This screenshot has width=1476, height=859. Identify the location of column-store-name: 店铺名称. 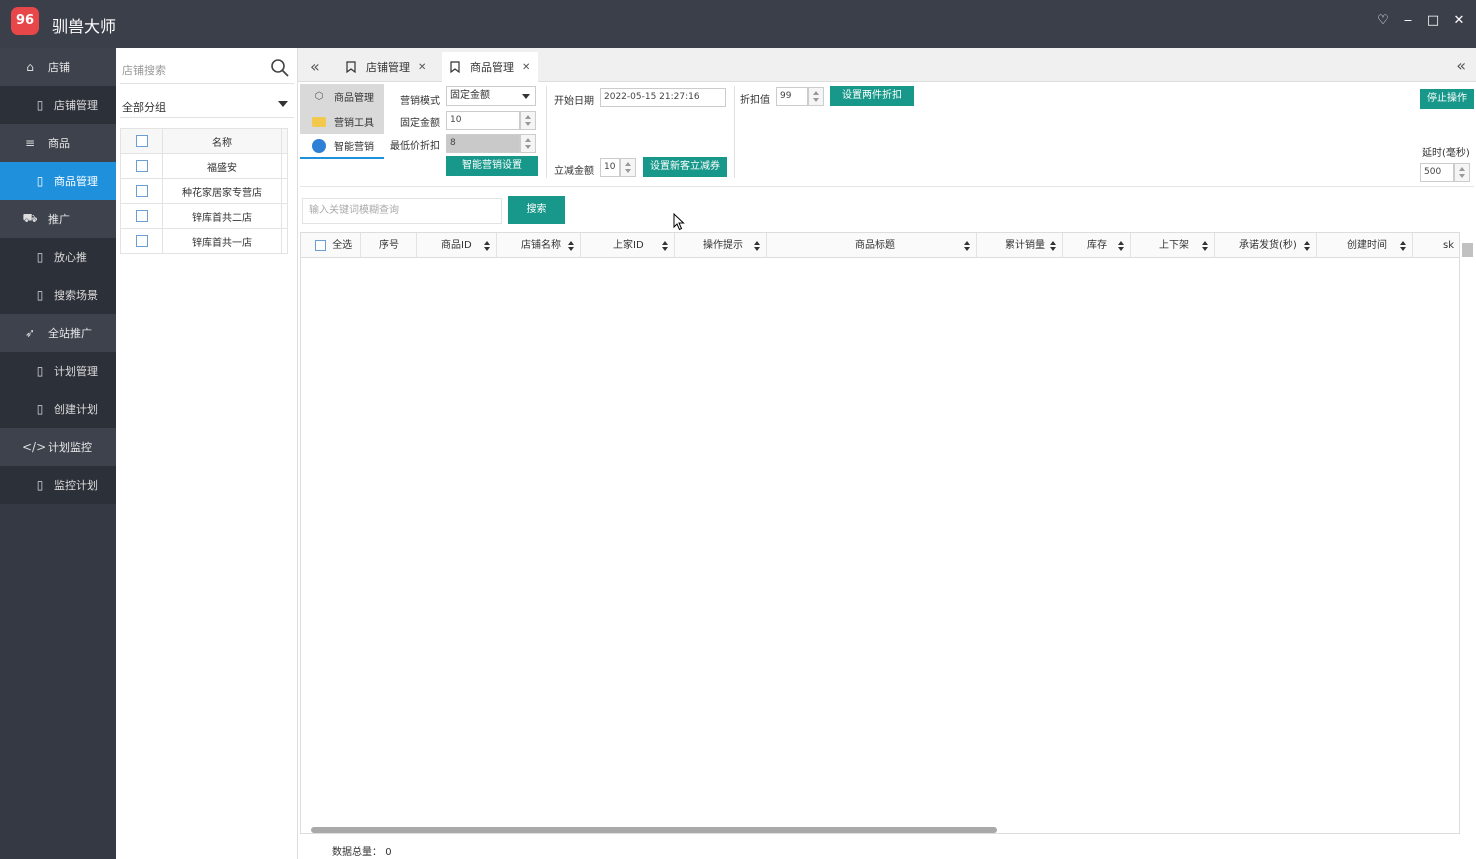
(539, 245).